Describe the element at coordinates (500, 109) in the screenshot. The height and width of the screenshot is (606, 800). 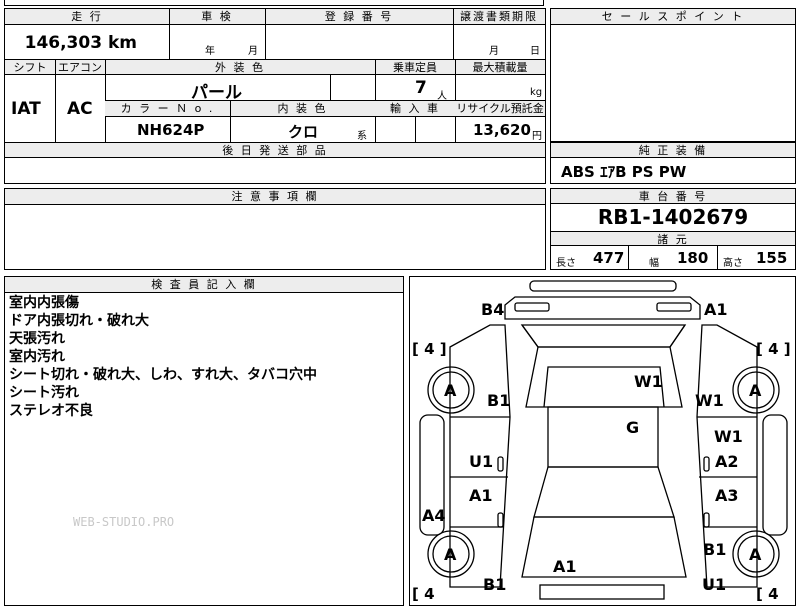
I see `recycle-header: リサイクル預託金` at that location.